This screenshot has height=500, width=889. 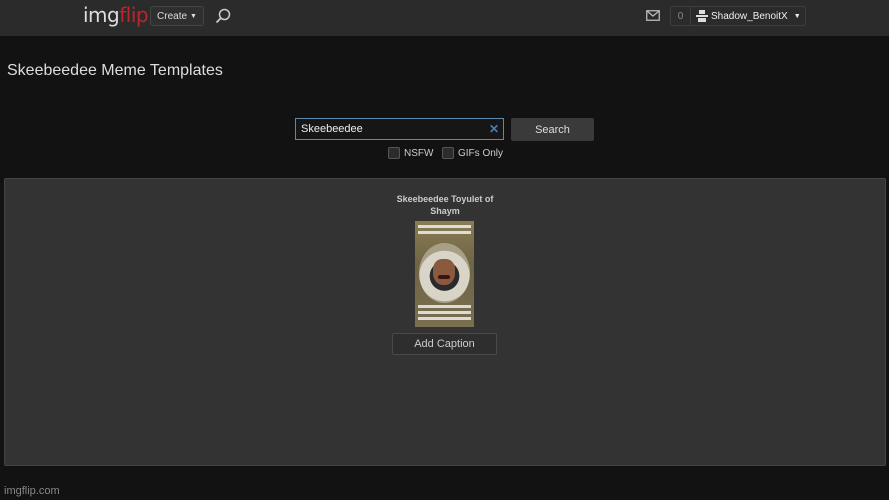 I want to click on search-field: ✕, so click(x=399, y=129).